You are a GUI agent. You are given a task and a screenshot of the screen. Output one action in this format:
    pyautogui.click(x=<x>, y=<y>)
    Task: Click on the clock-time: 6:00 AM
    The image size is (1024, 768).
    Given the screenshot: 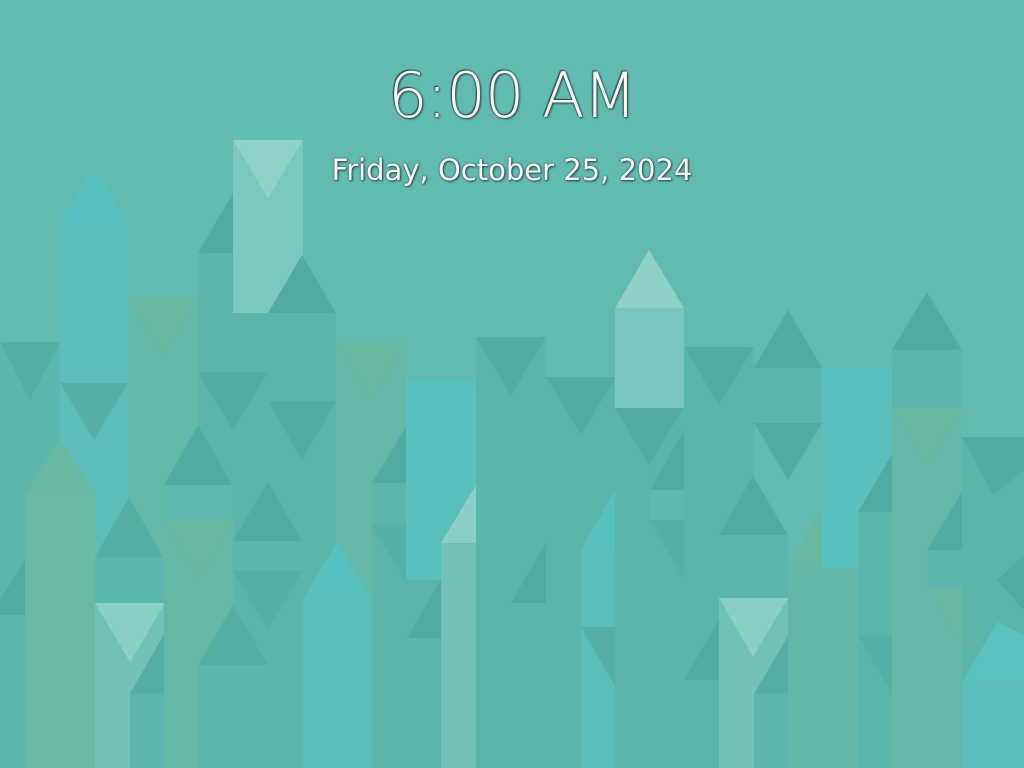 What is the action you would take?
    pyautogui.click(x=512, y=95)
    